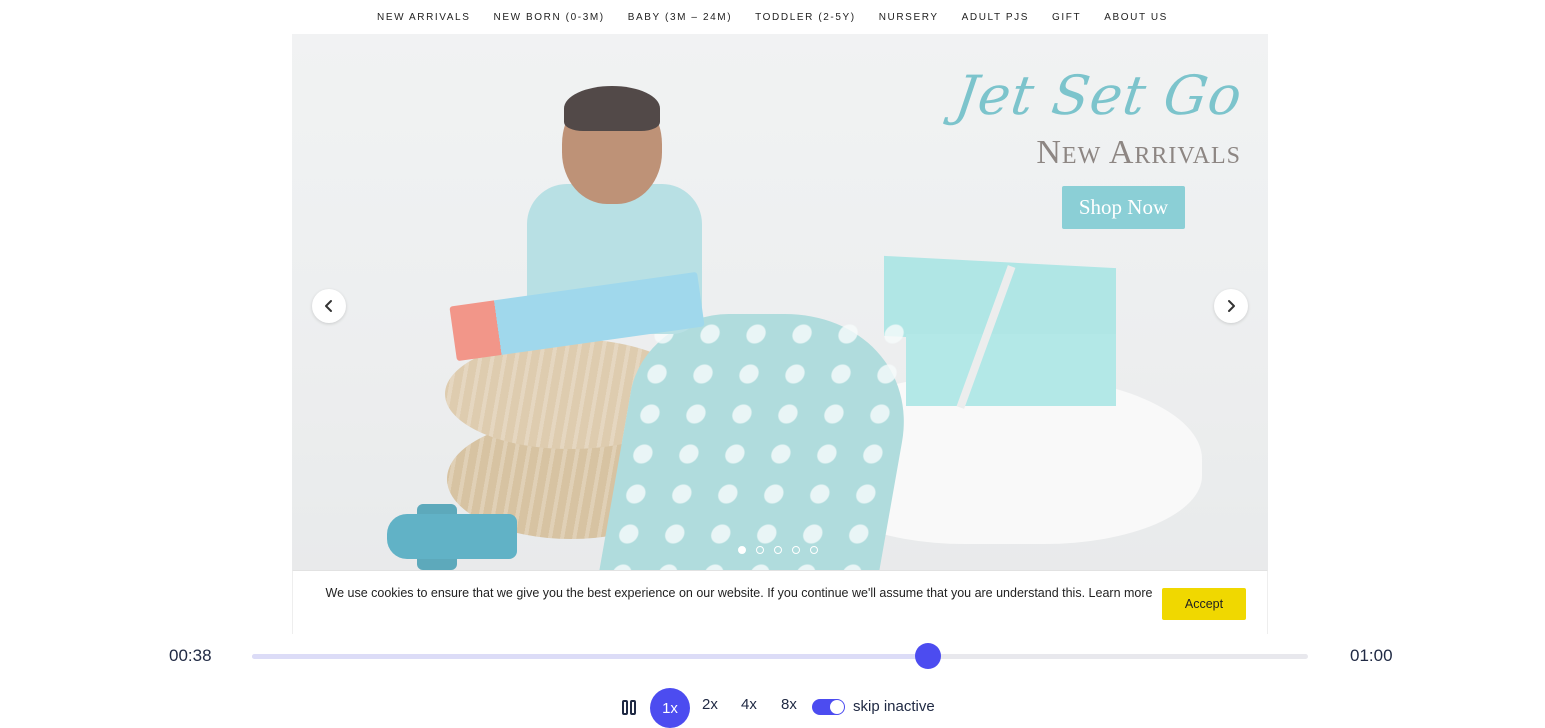 This screenshot has height=728, width=1545. What do you see at coordinates (828, 707) in the screenshot?
I see `skip-inactive-toggle` at bounding box center [828, 707].